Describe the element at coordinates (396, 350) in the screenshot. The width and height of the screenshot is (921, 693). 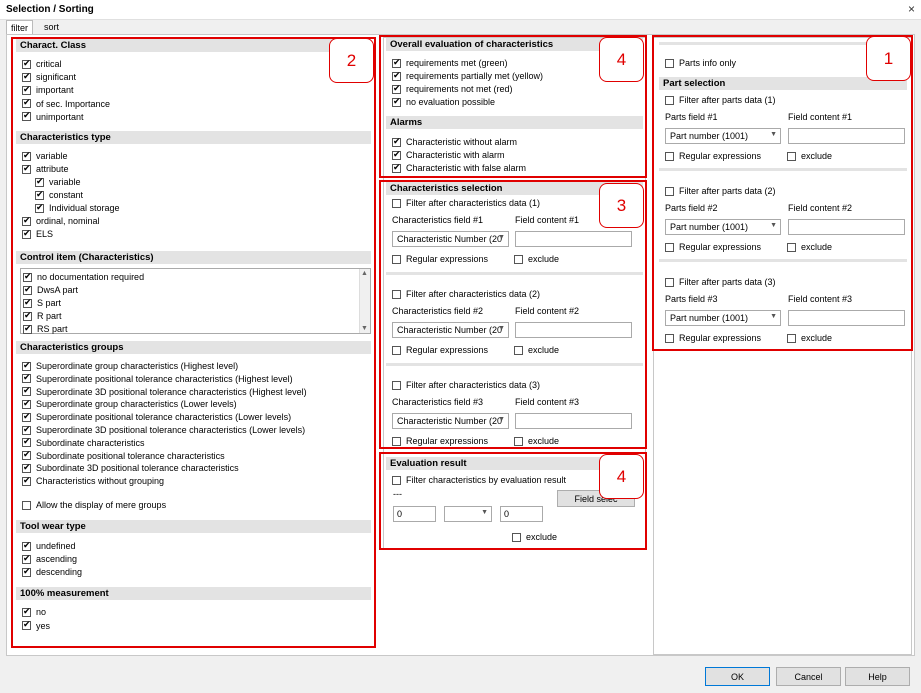
I see `char-filter-2-regex-checkbox` at that location.